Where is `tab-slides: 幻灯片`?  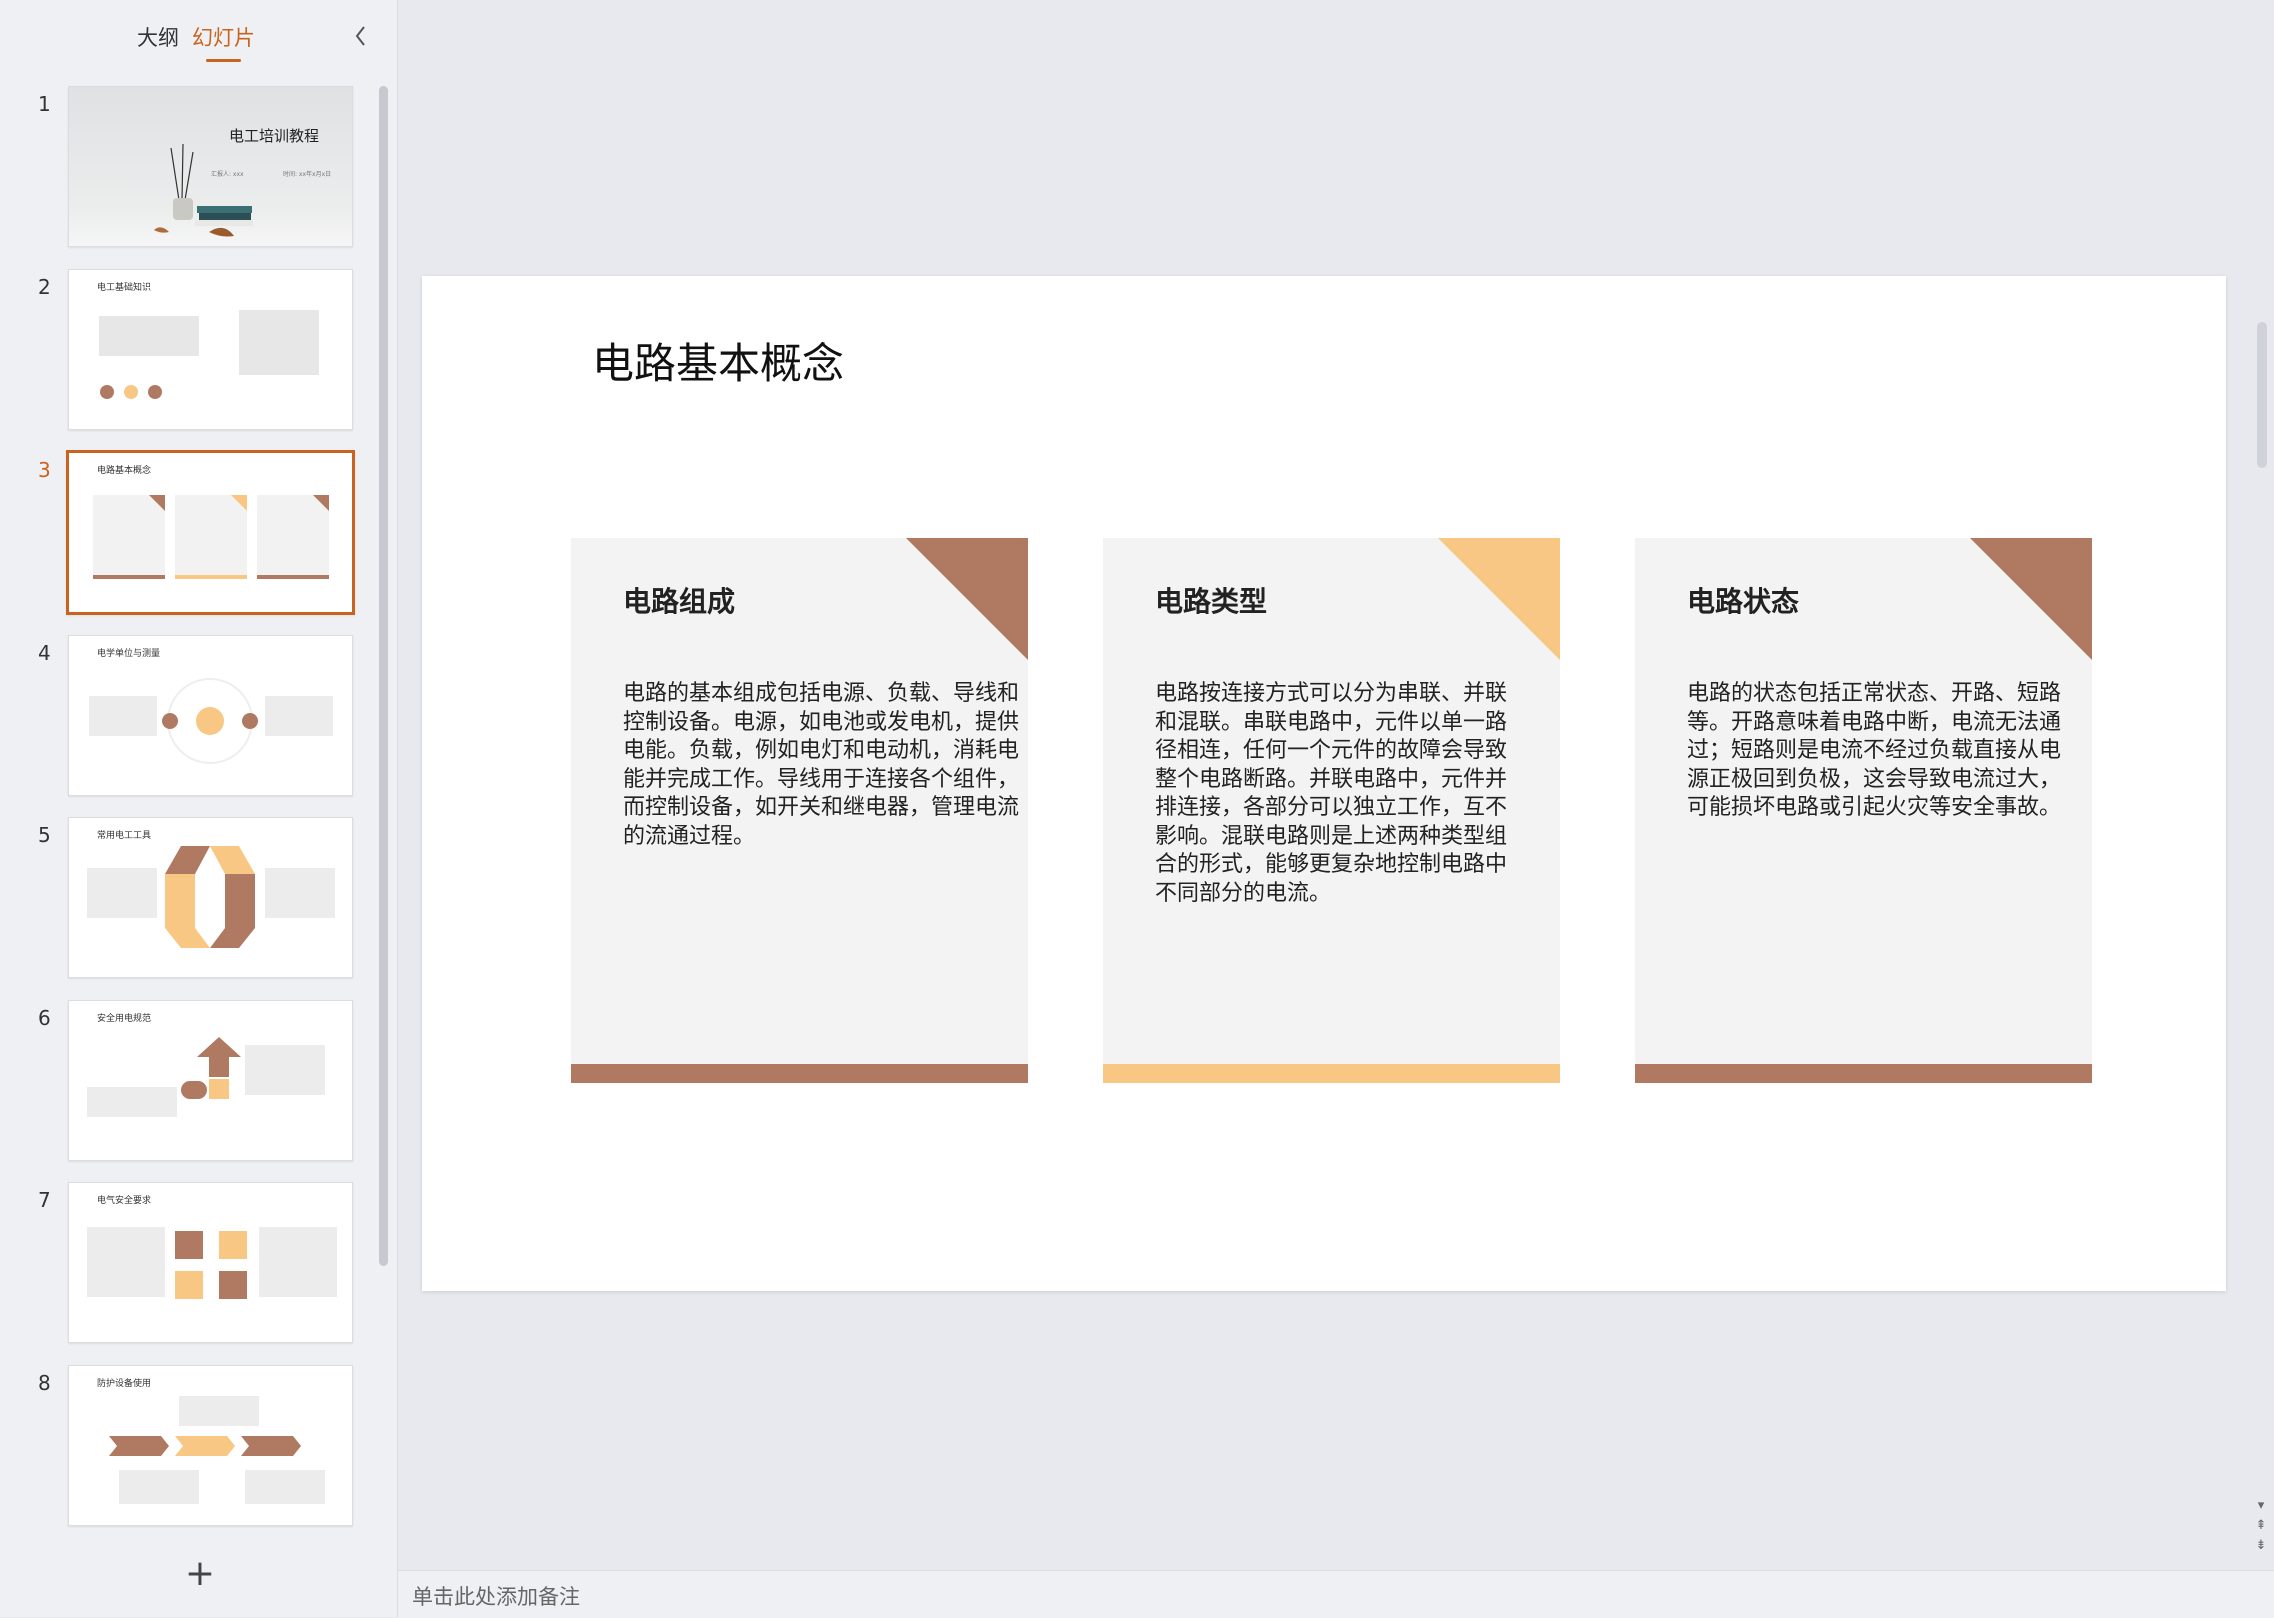 tab-slides: 幻灯片 is located at coordinates (223, 42).